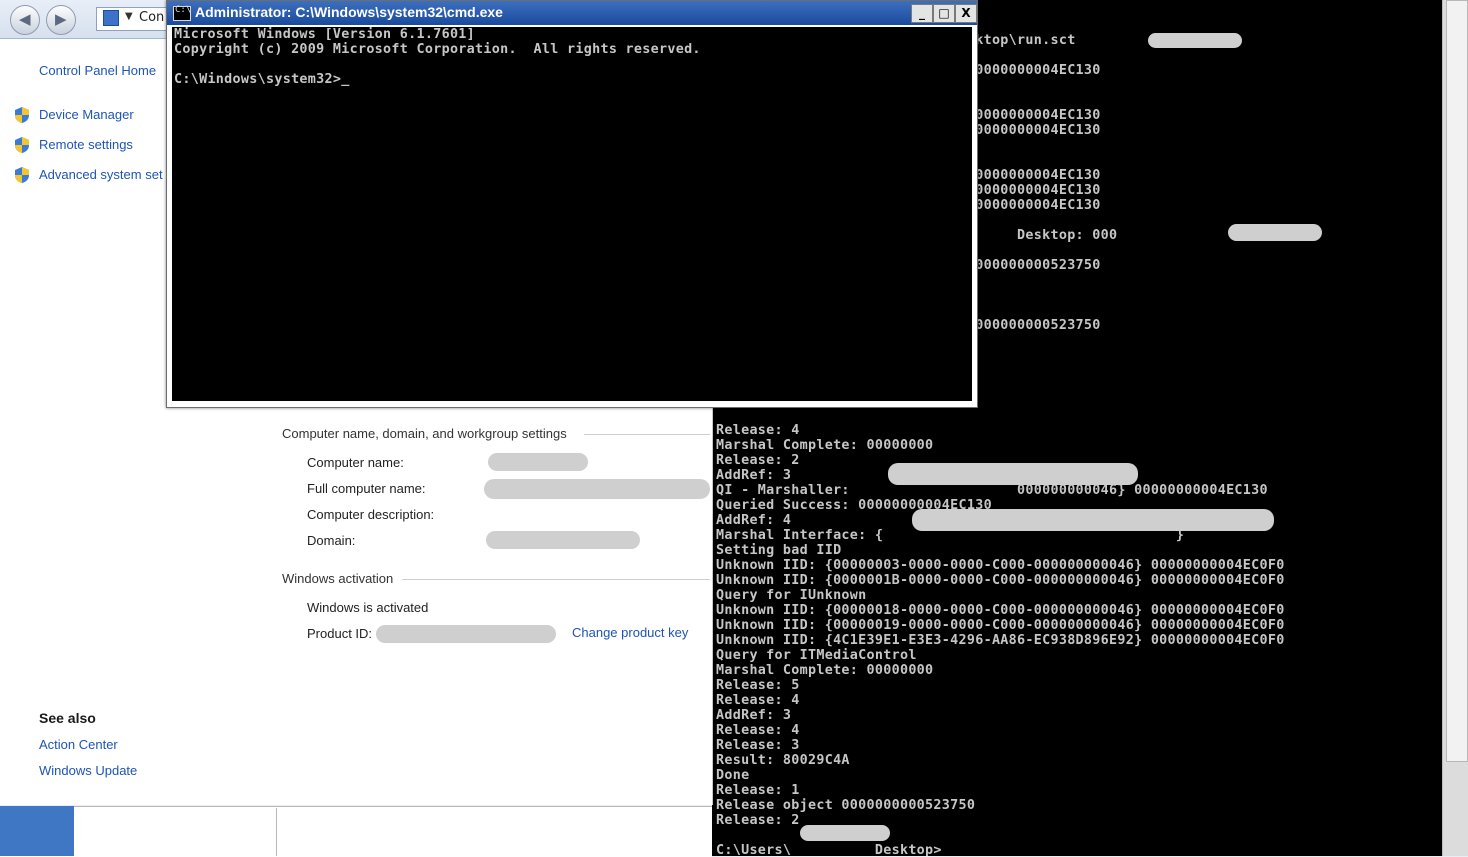 This screenshot has width=1468, height=857. What do you see at coordinates (86, 114) in the screenshot?
I see `sidebar-item-device-manager: Device Manager` at bounding box center [86, 114].